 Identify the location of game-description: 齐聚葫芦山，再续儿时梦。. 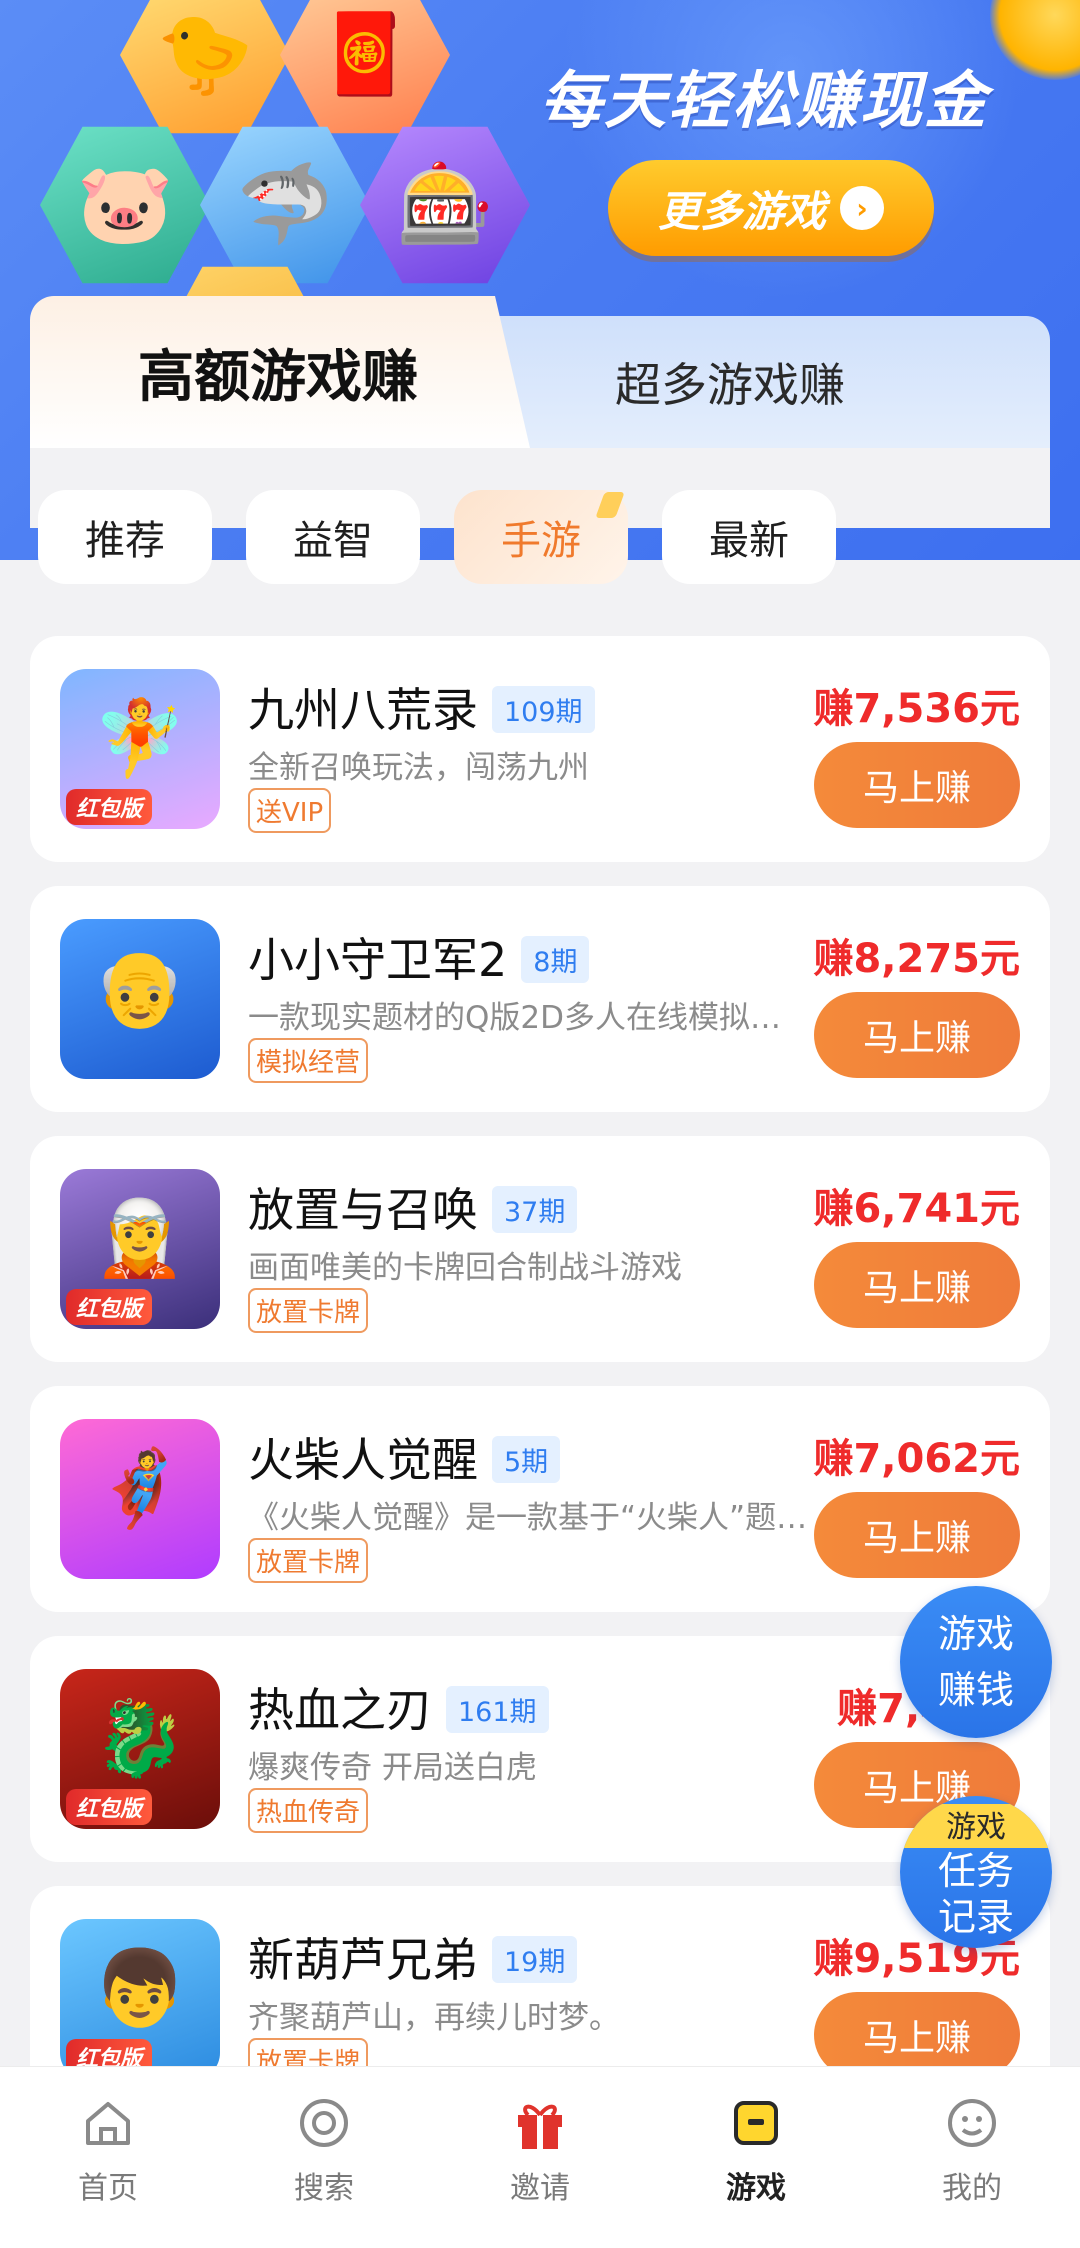
(434, 2018).